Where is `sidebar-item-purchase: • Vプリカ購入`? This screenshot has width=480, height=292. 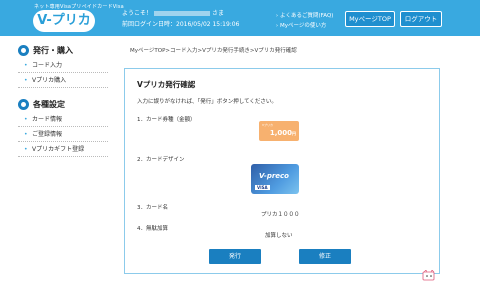
sidebar-item-purchase: • Vプリカ購入 is located at coordinates (63, 80).